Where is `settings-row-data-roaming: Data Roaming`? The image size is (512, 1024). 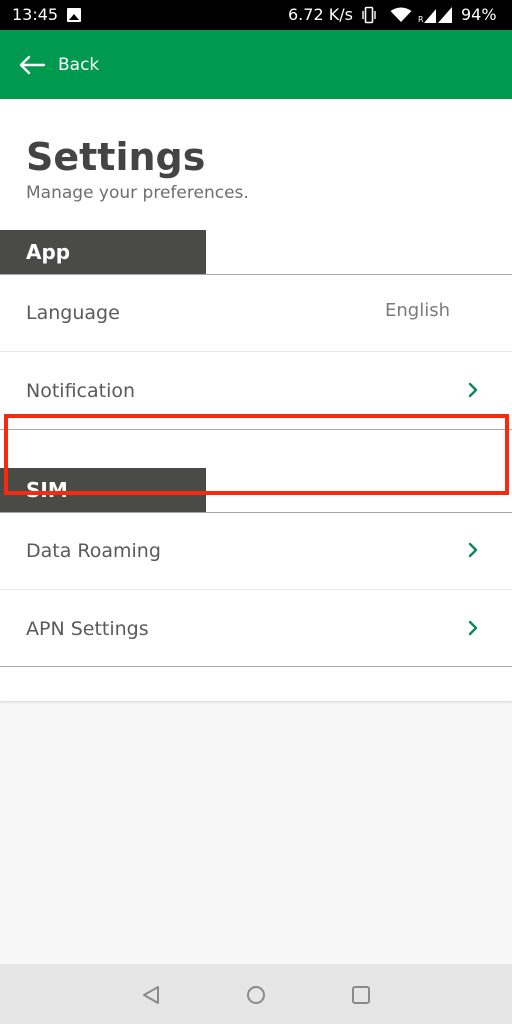
settings-row-data-roaming: Data Roaming is located at coordinates (256, 551).